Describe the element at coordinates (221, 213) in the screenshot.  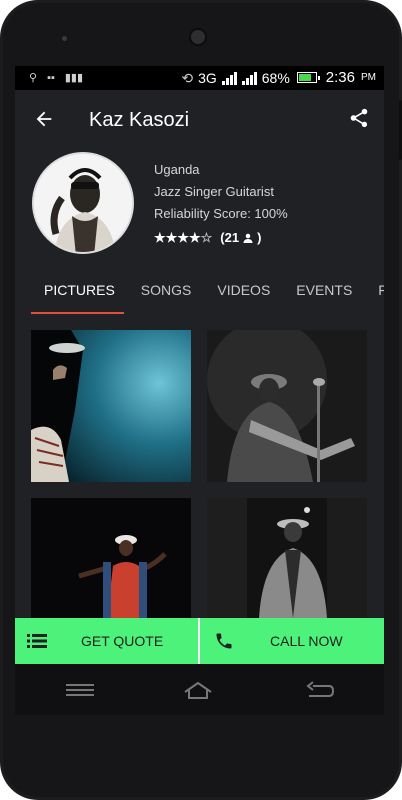
I see `profile-reliability: Reliability Score: 100%` at that location.